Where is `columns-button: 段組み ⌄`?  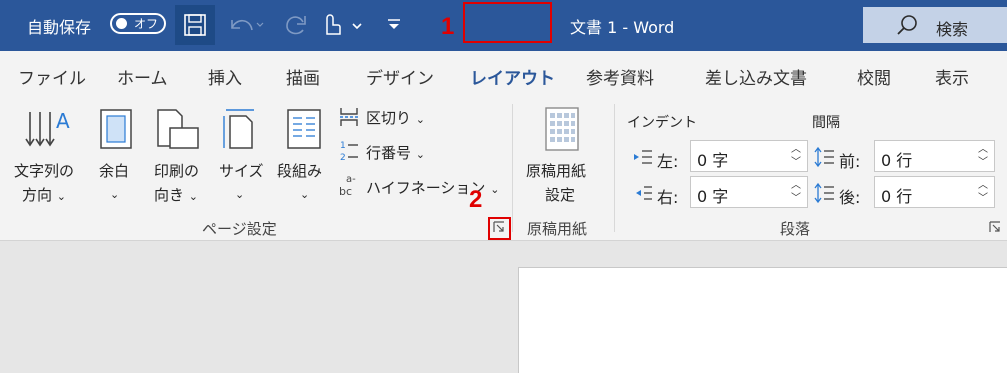 columns-button: 段組み ⌄ is located at coordinates (303, 156).